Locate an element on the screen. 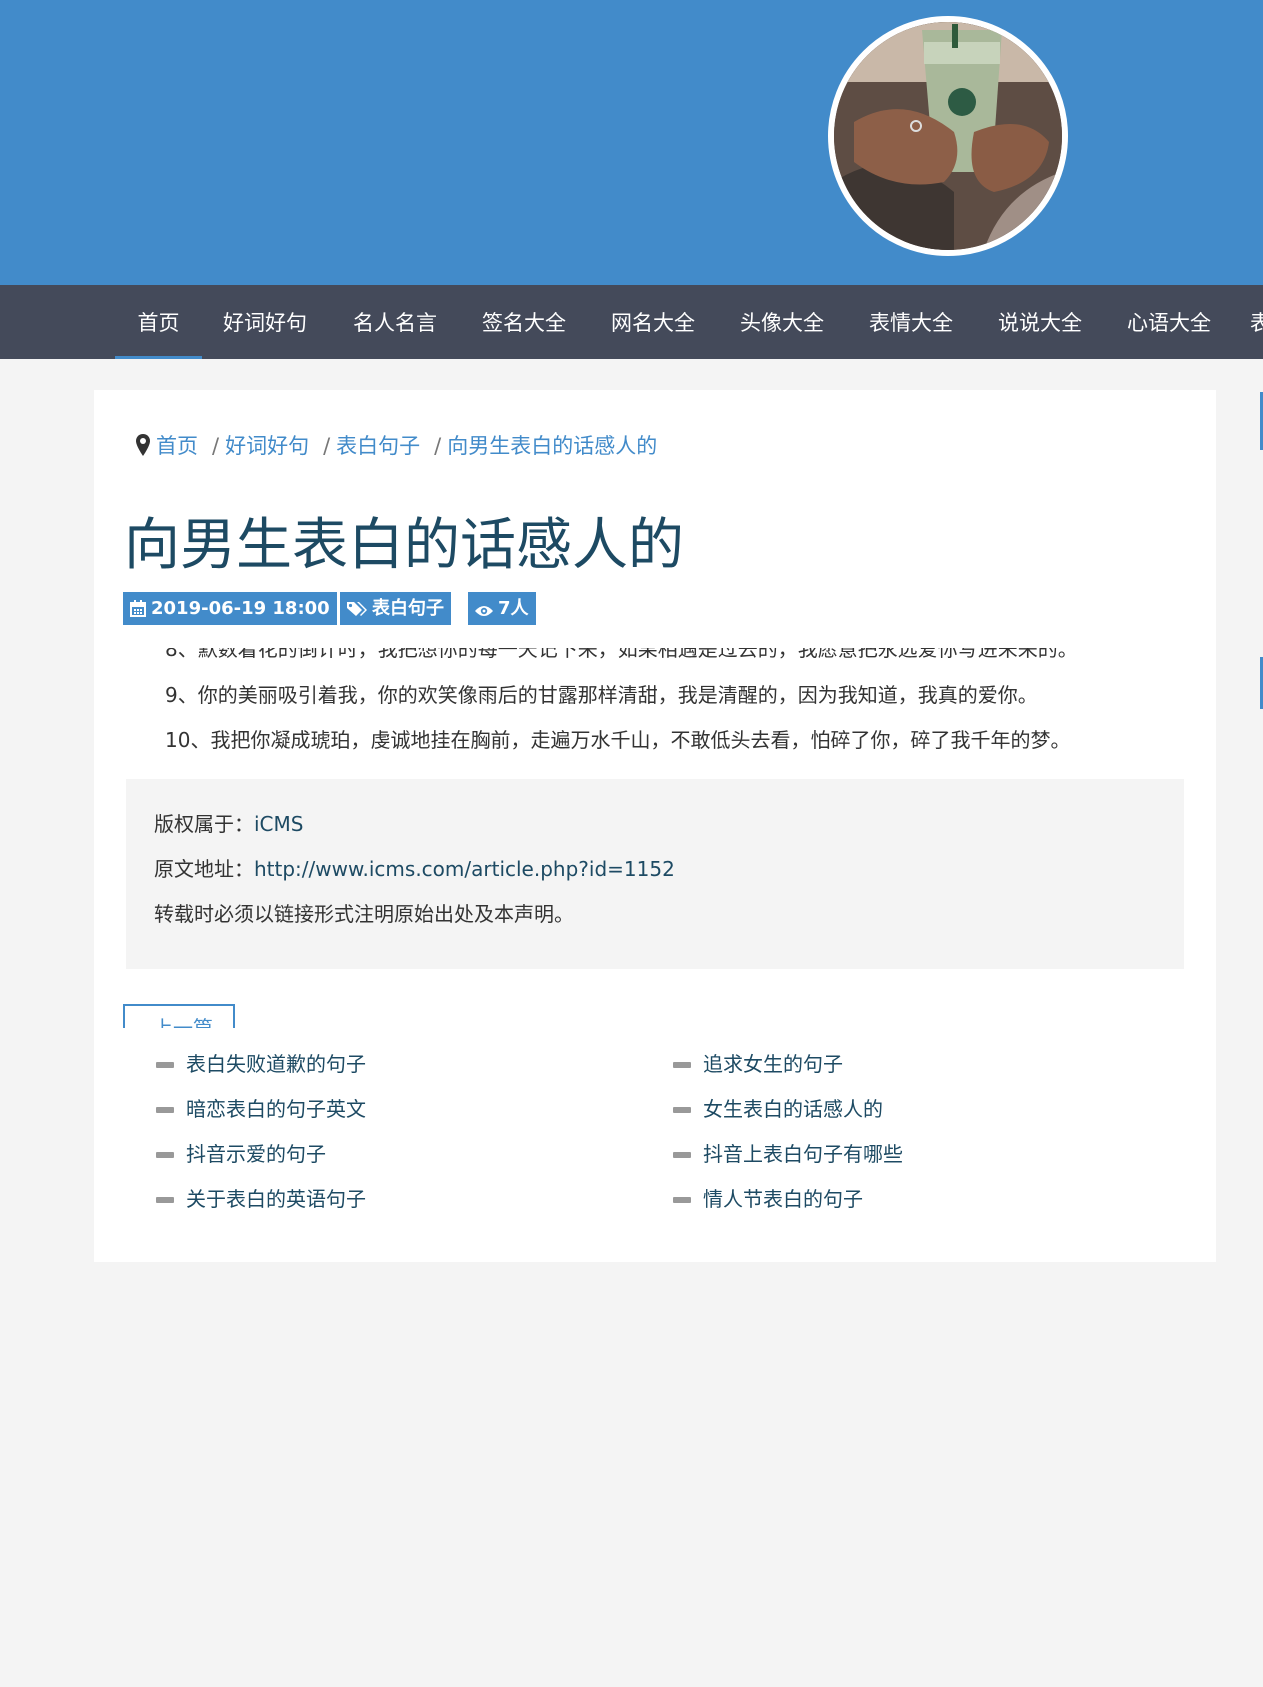  related-item: 追求女生的句子 is located at coordinates (758, 1062).